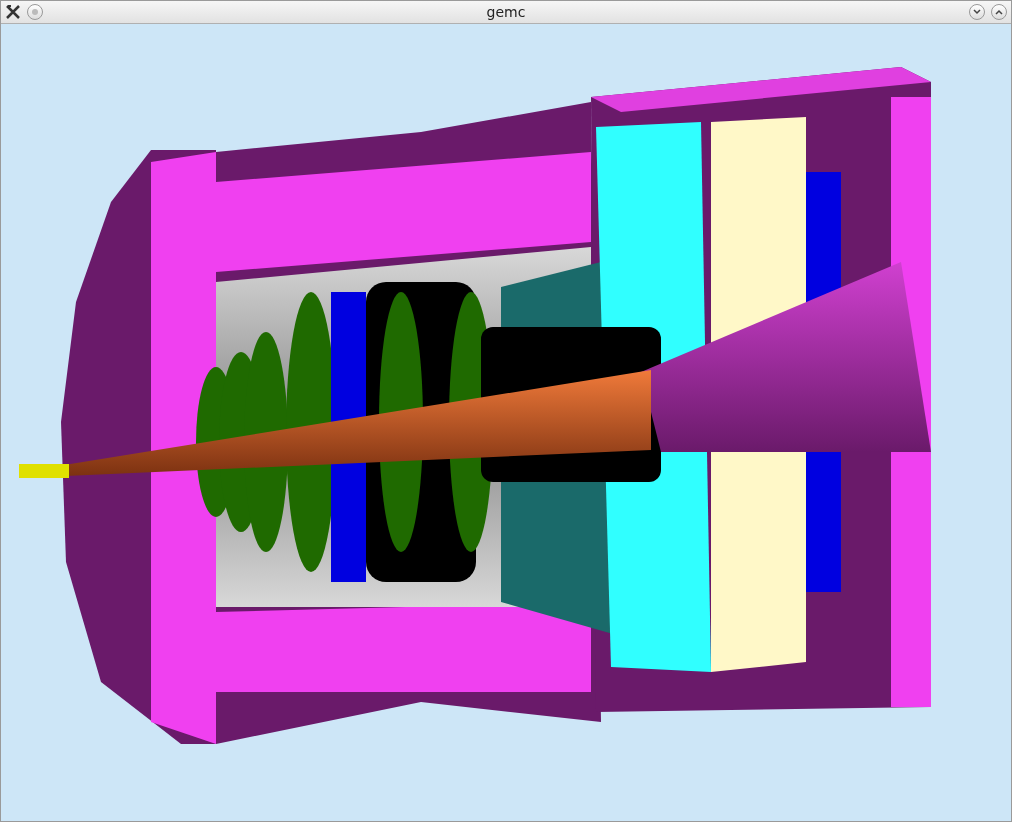 This screenshot has width=1012, height=822. Describe the element at coordinates (13, 12) in the screenshot. I see `app-logo-icon` at that location.